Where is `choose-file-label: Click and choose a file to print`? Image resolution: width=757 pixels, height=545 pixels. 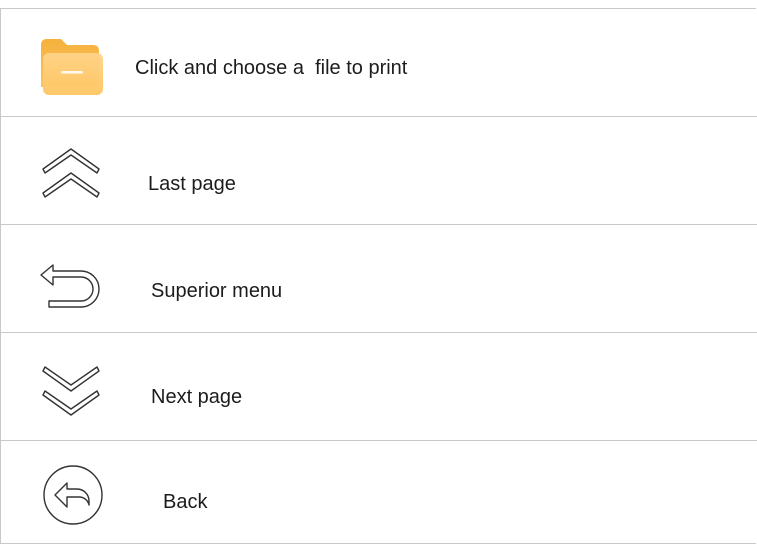 choose-file-label: Click and choose a file to print is located at coordinates (271, 68).